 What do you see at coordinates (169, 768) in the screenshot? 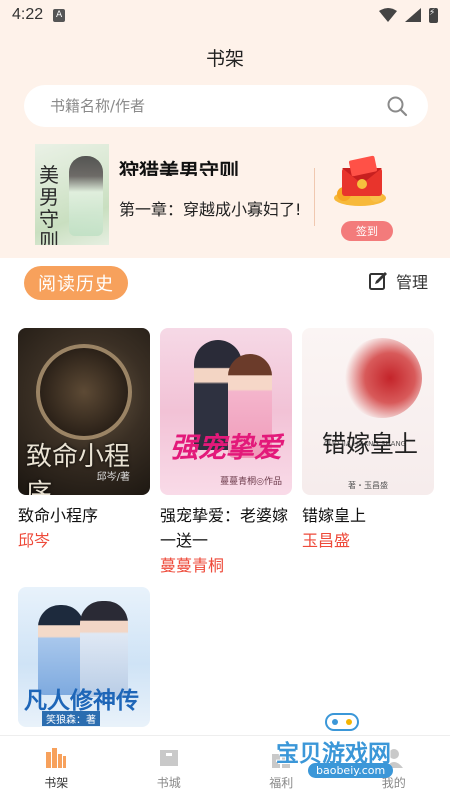
I see `nav-bookstore: 书城` at bounding box center [169, 768].